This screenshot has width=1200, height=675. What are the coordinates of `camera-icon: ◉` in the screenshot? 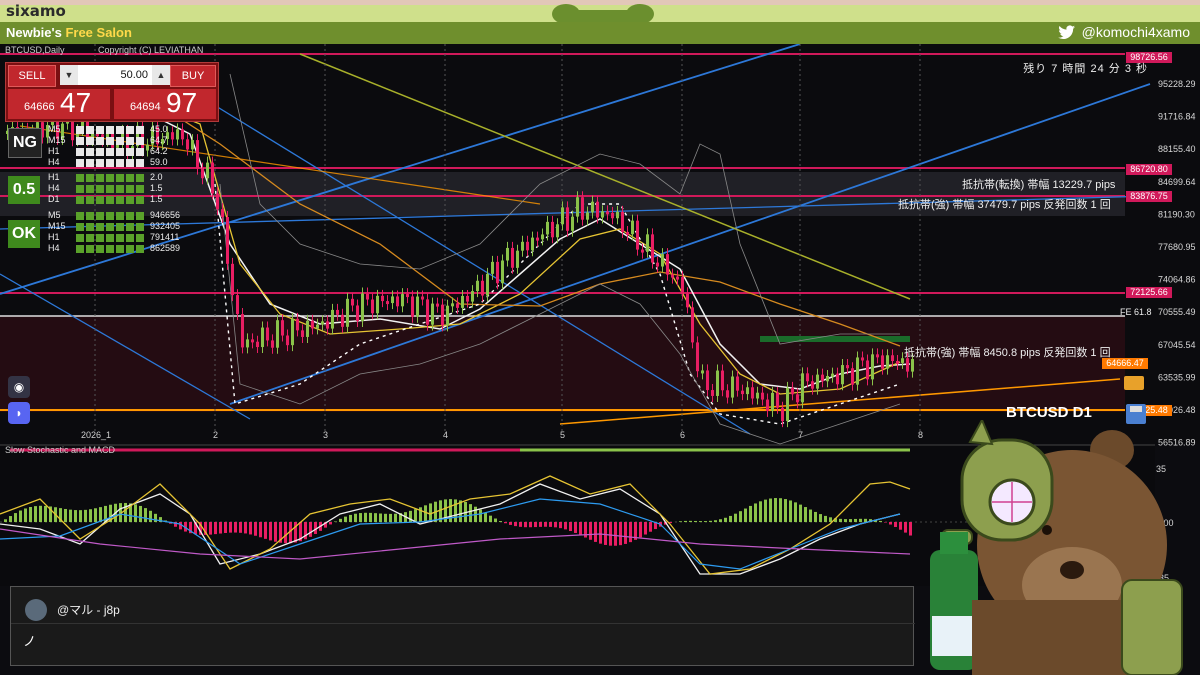 It's located at (19, 387).